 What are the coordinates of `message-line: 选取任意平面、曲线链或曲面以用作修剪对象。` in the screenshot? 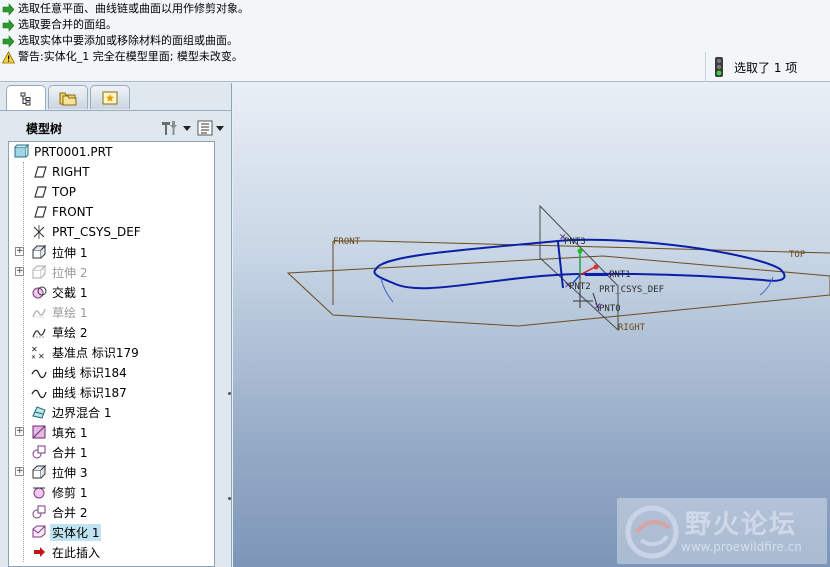 It's located at (125, 9).